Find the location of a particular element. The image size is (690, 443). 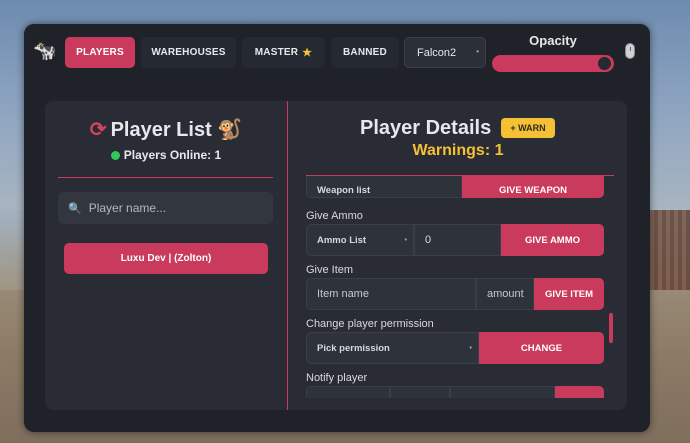

online-dot-icon is located at coordinates (115, 155).